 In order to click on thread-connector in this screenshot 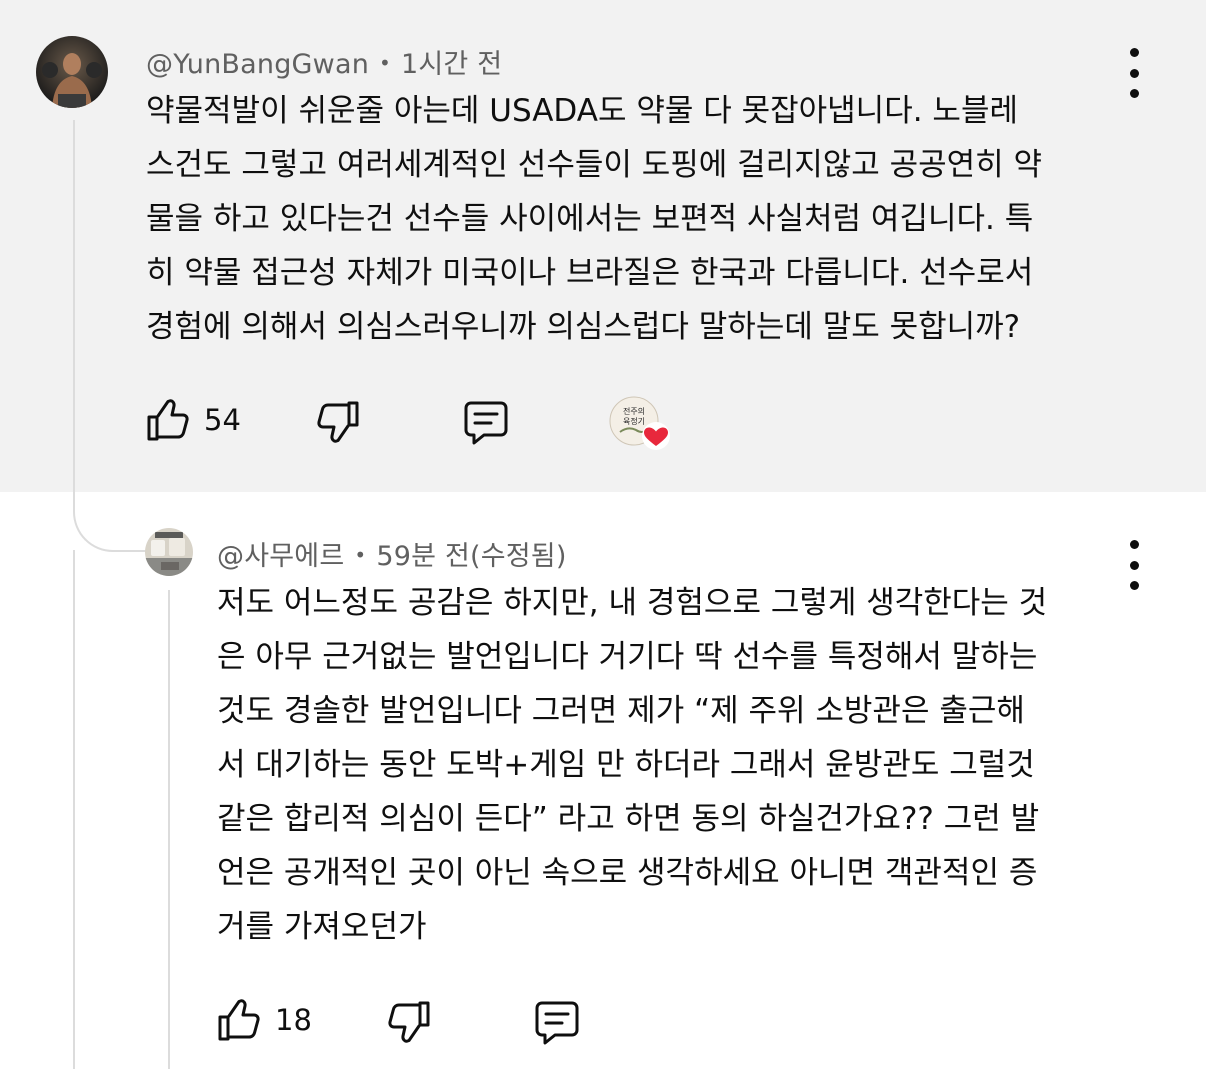, I will do `click(110, 521)`.